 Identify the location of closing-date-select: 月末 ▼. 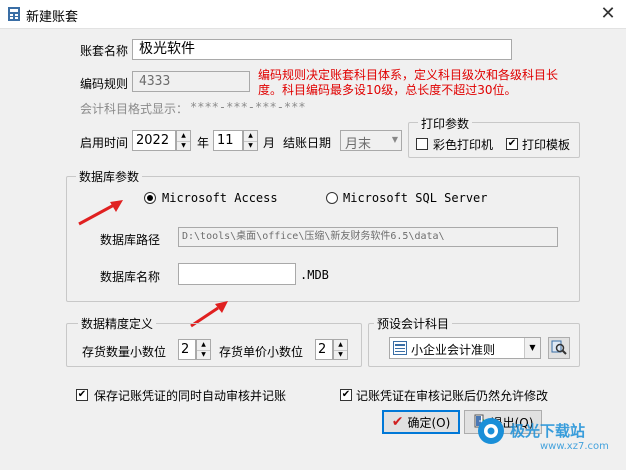
(371, 141).